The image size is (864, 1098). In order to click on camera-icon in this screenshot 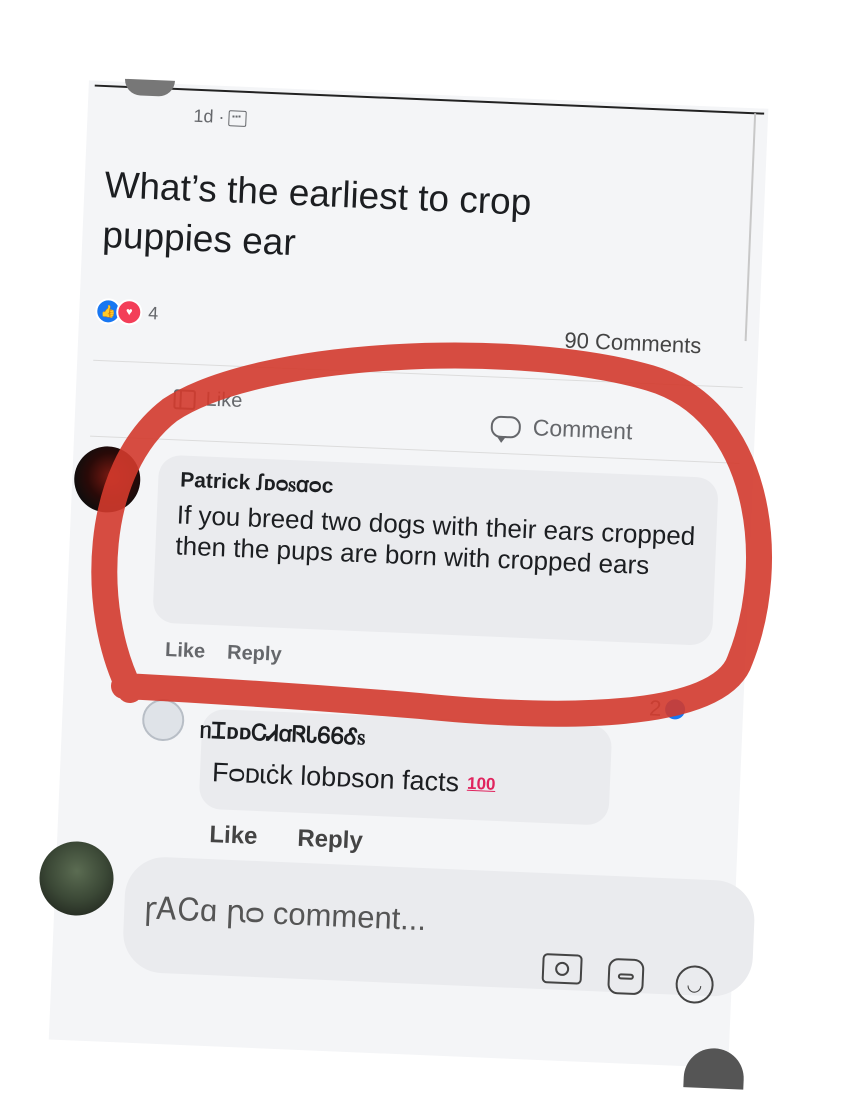, I will do `click(562, 969)`.